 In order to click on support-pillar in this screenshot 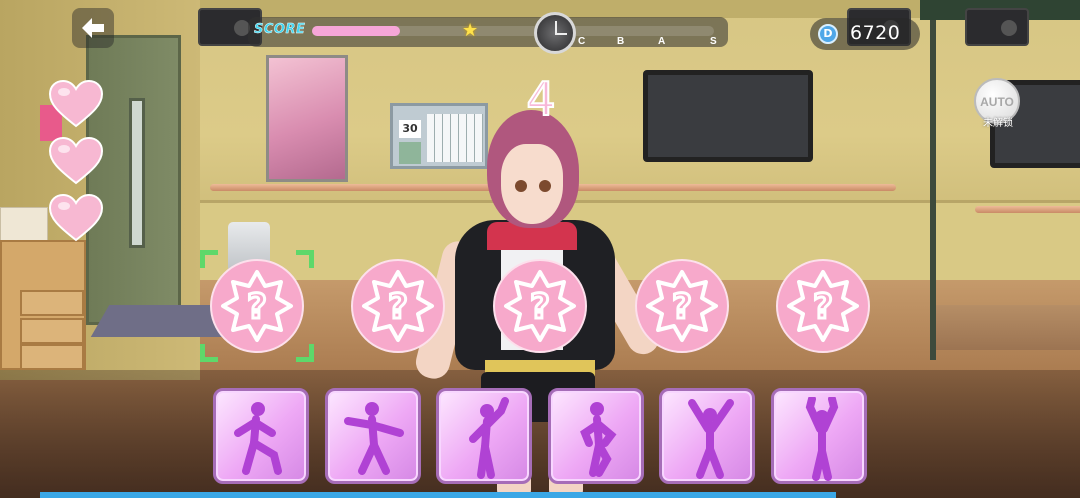, I will do `click(933, 190)`.